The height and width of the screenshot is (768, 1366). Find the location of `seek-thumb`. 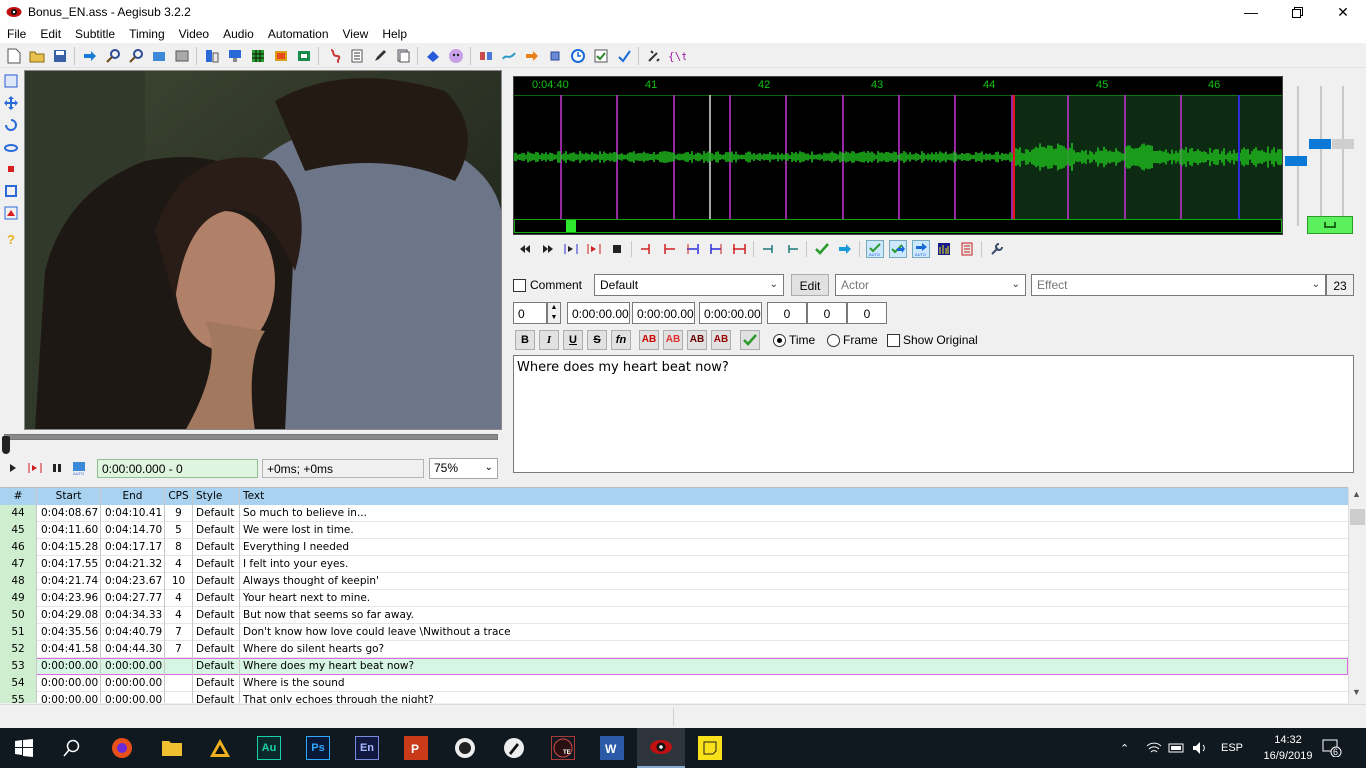

seek-thumb is located at coordinates (6, 445).